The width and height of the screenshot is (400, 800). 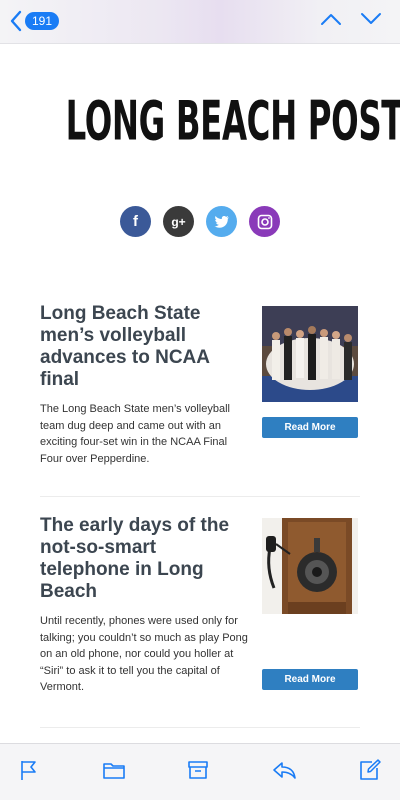 What do you see at coordinates (232, 121) in the screenshot?
I see `masthead-title: LONG BEACH POST` at bounding box center [232, 121].